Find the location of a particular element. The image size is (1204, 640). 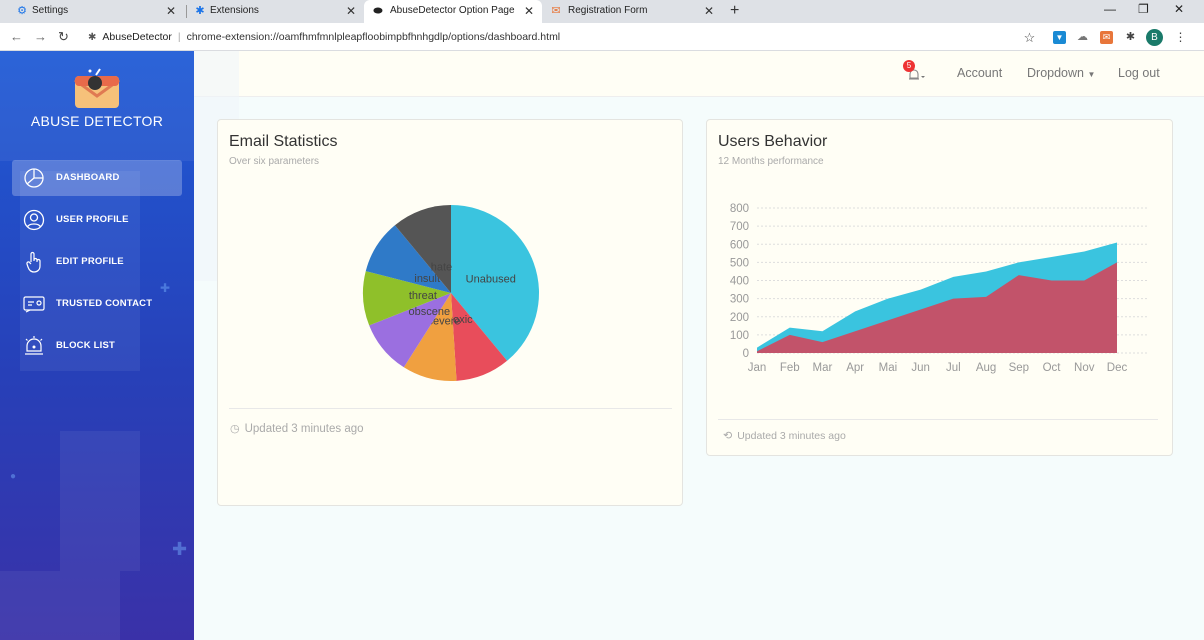

y-tick-label: 400 is located at coordinates (739, 282).